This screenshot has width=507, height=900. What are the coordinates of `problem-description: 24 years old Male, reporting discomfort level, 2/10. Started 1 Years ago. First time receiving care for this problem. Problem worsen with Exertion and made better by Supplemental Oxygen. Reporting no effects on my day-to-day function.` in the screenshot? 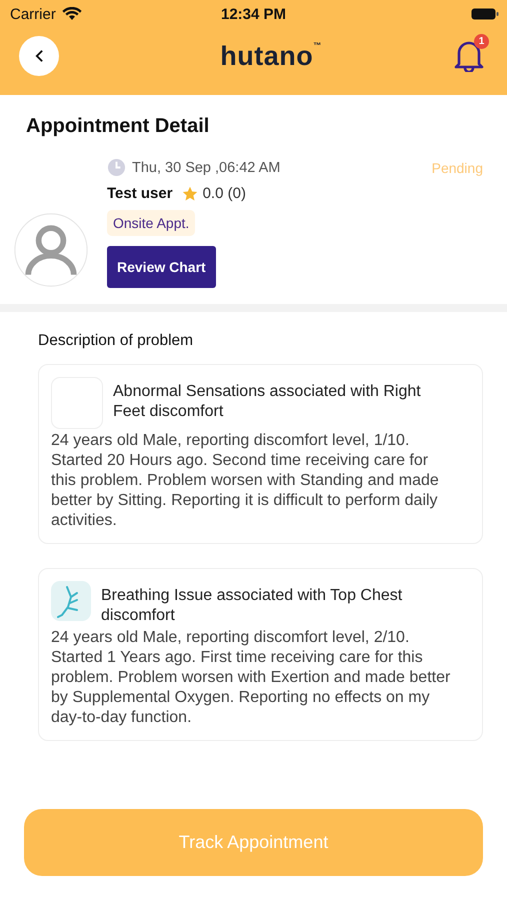 It's located at (251, 678).